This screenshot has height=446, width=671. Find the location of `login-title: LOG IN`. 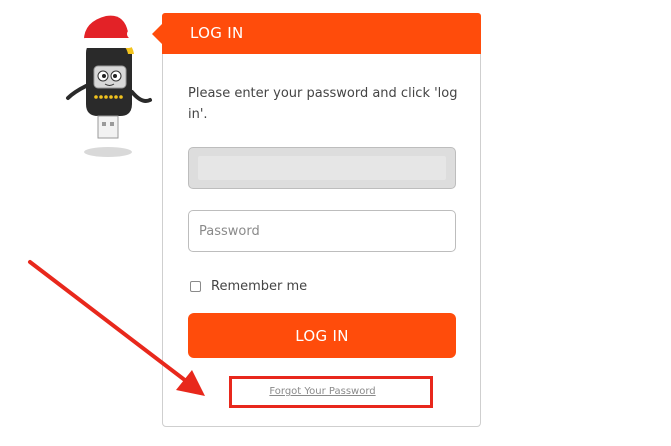

login-title: LOG IN is located at coordinates (217, 33).